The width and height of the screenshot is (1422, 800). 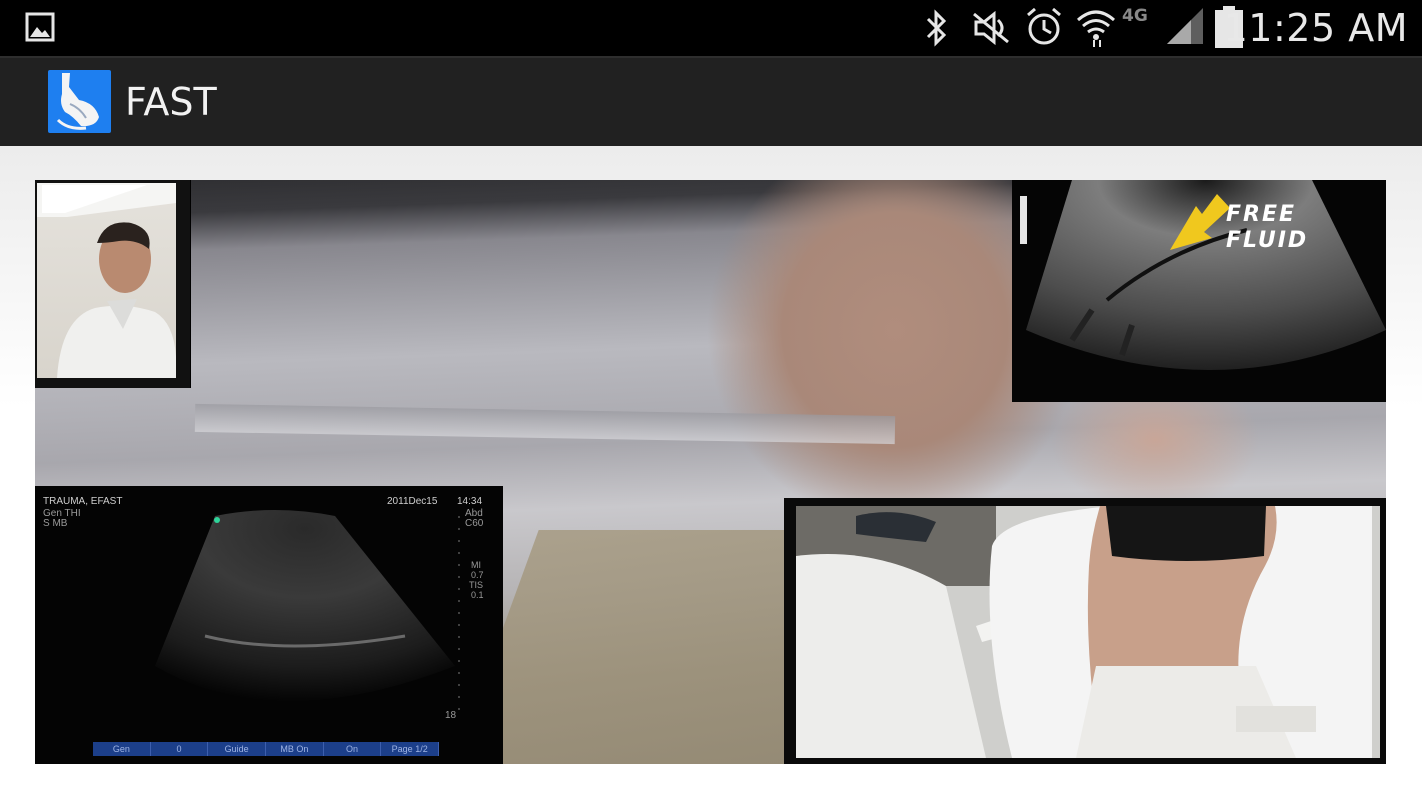 I want to click on bluetooth-icon, so click(x=936, y=28).